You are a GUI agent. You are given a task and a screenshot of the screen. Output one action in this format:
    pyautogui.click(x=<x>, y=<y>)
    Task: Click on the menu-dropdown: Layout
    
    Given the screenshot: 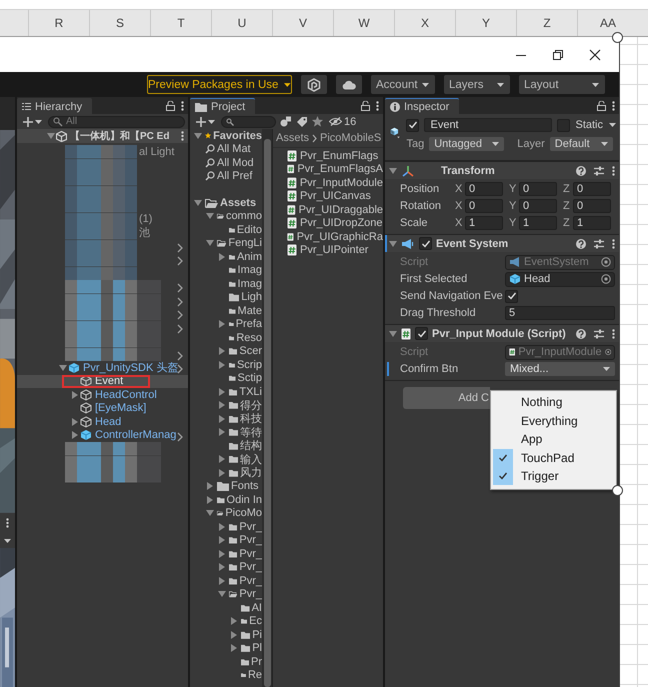 What is the action you would take?
    pyautogui.click(x=562, y=84)
    